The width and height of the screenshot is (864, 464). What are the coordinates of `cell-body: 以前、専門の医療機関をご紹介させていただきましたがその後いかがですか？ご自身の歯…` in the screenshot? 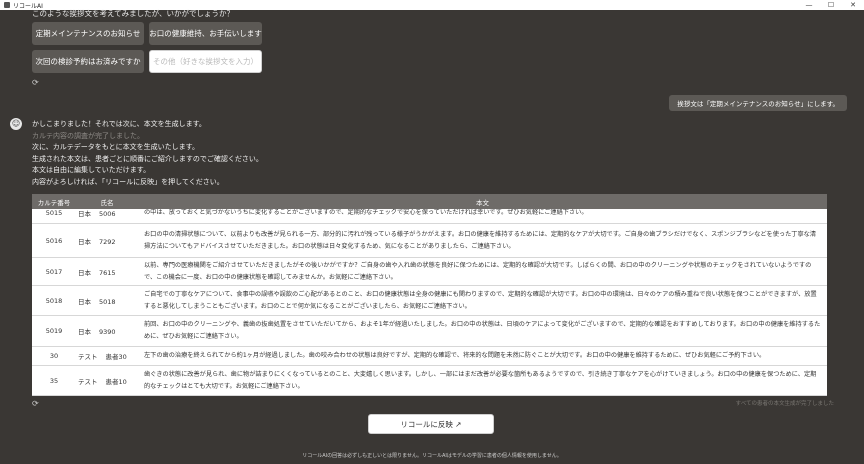 It's located at (482, 272).